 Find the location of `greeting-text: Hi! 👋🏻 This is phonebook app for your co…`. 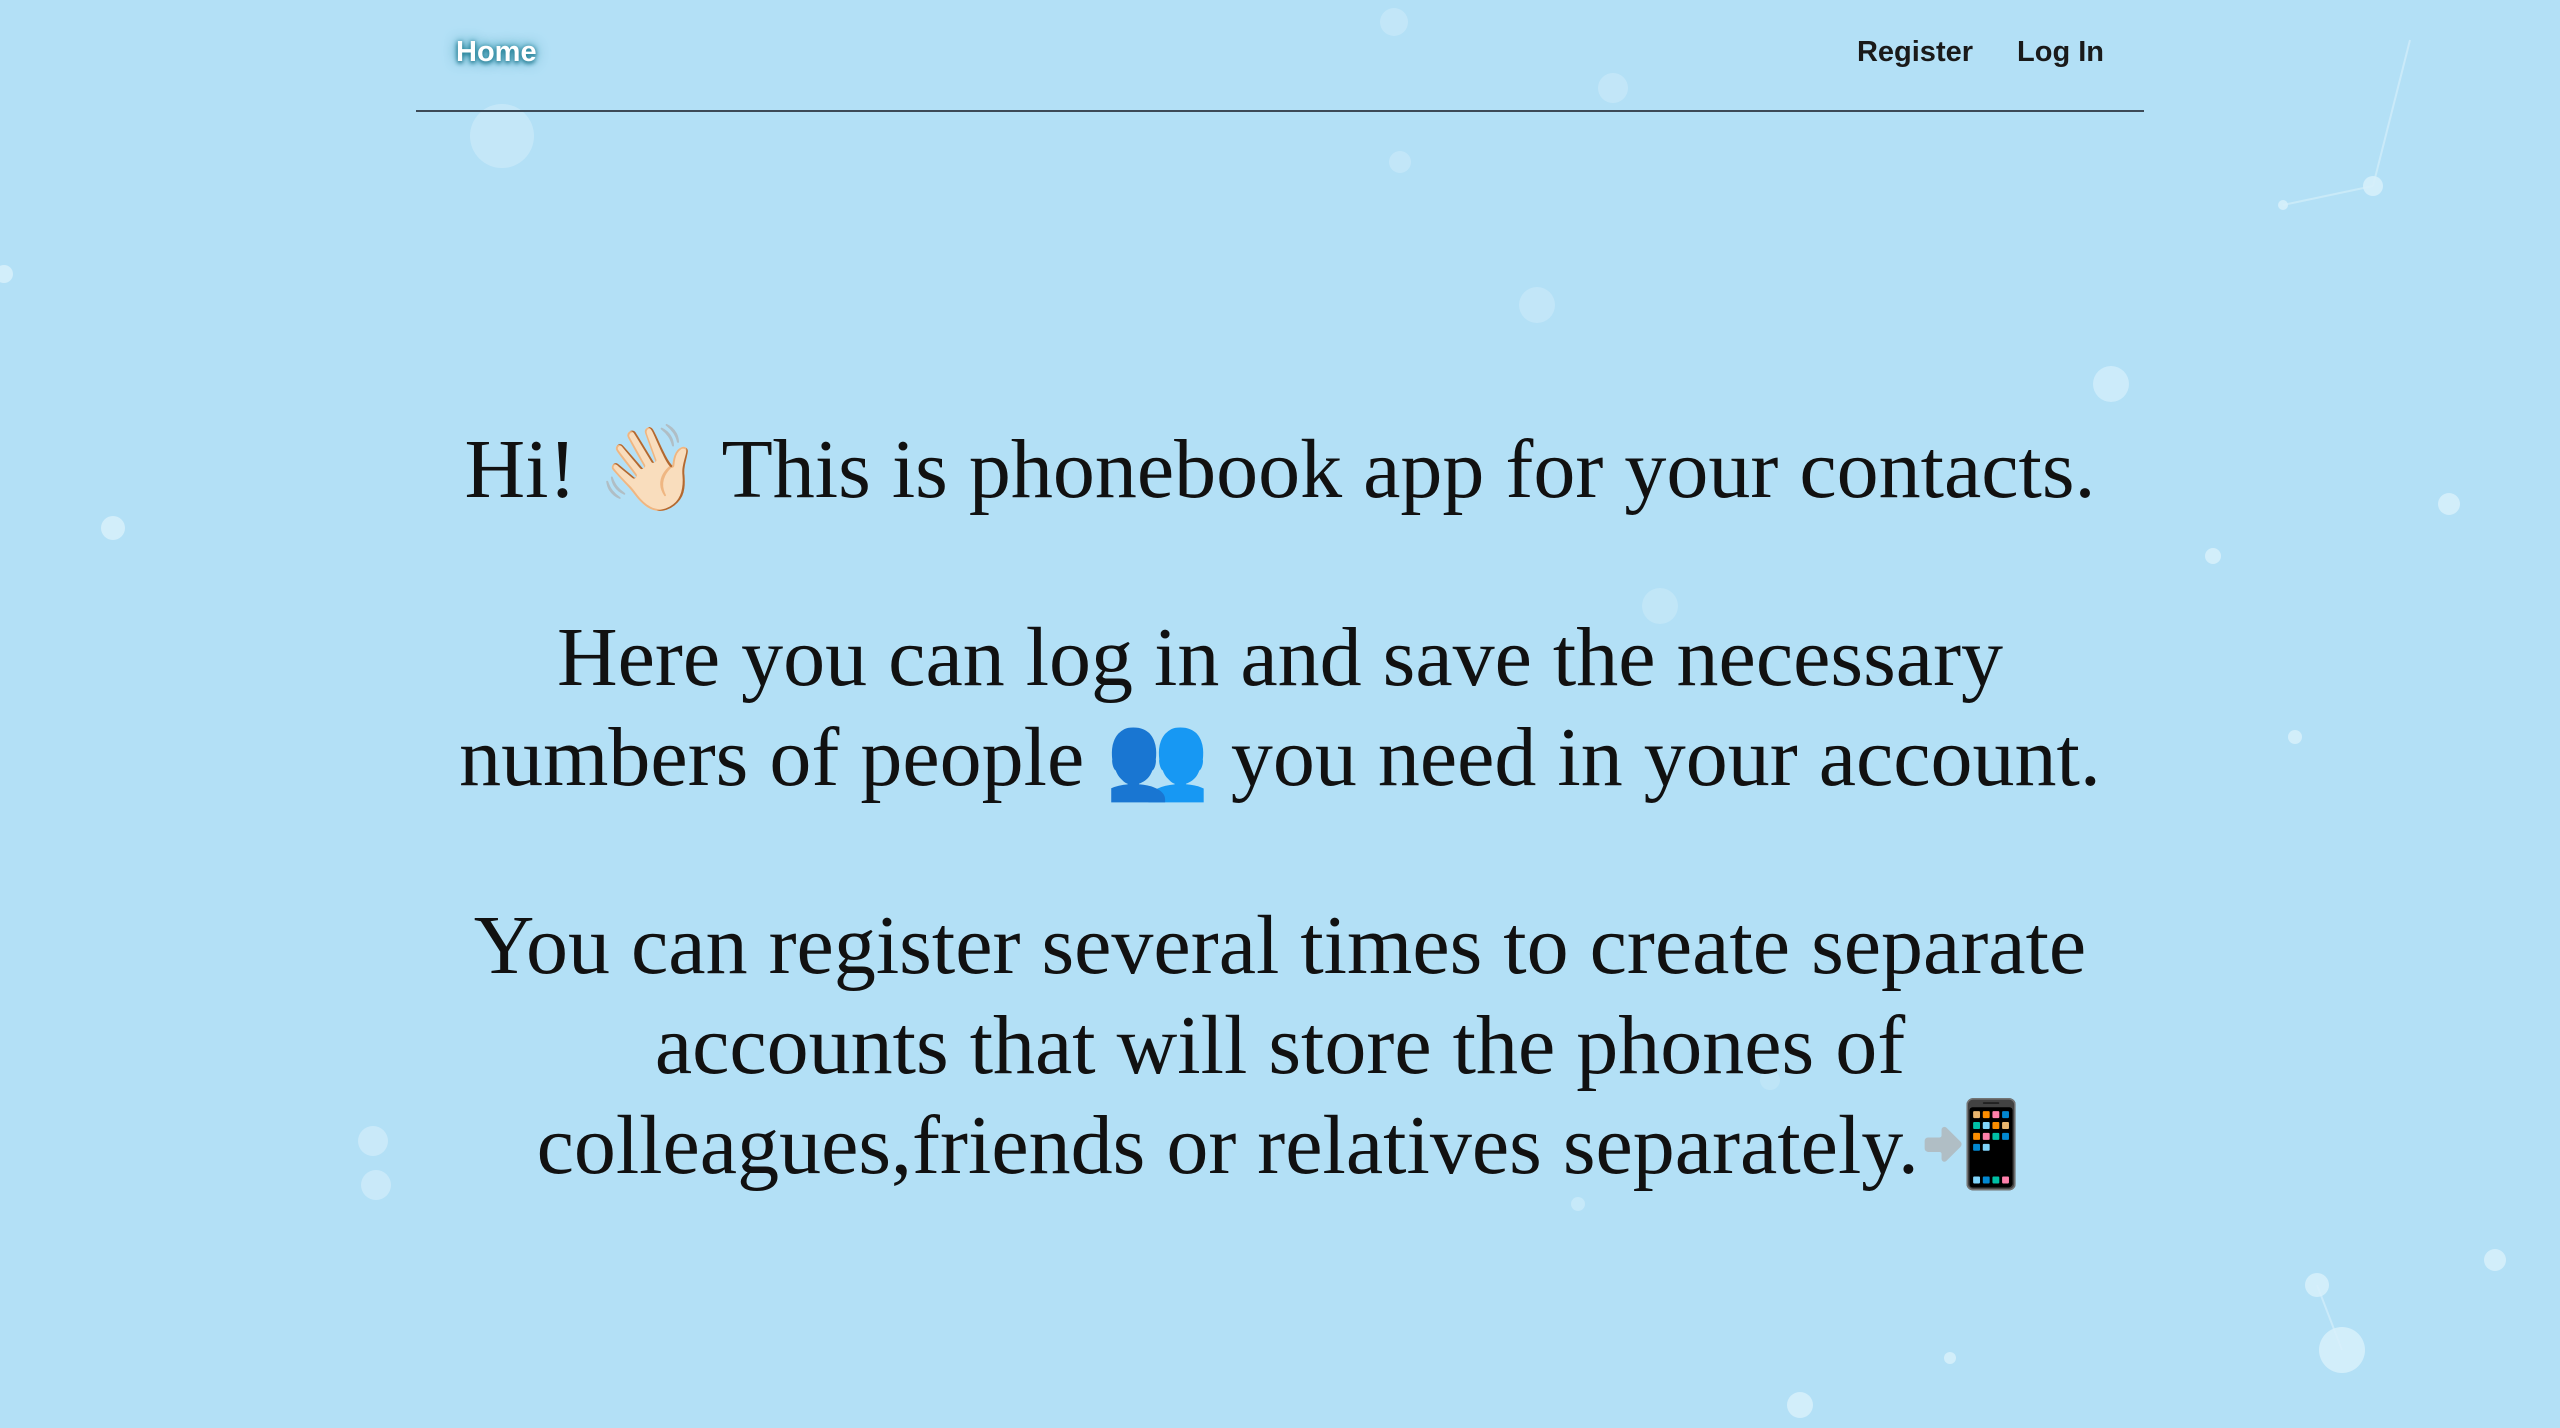

greeting-text: Hi! 👋🏻 This is phonebook app for your co… is located at coordinates (1280, 469).